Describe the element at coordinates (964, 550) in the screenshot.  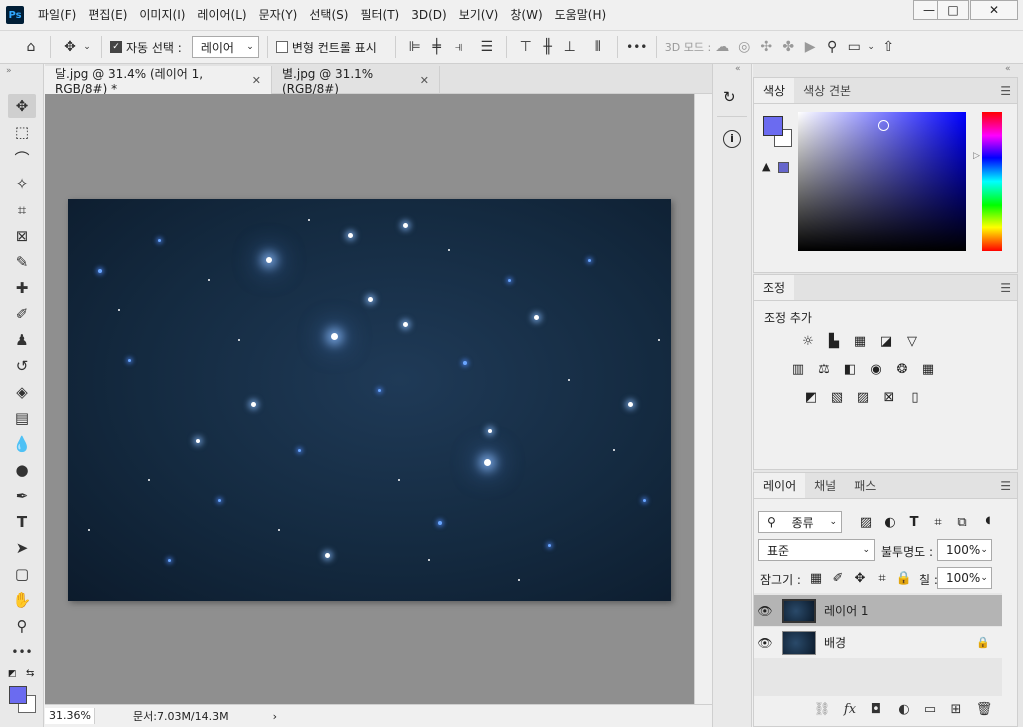
I see `opacity-input: 100% ⌄` at that location.